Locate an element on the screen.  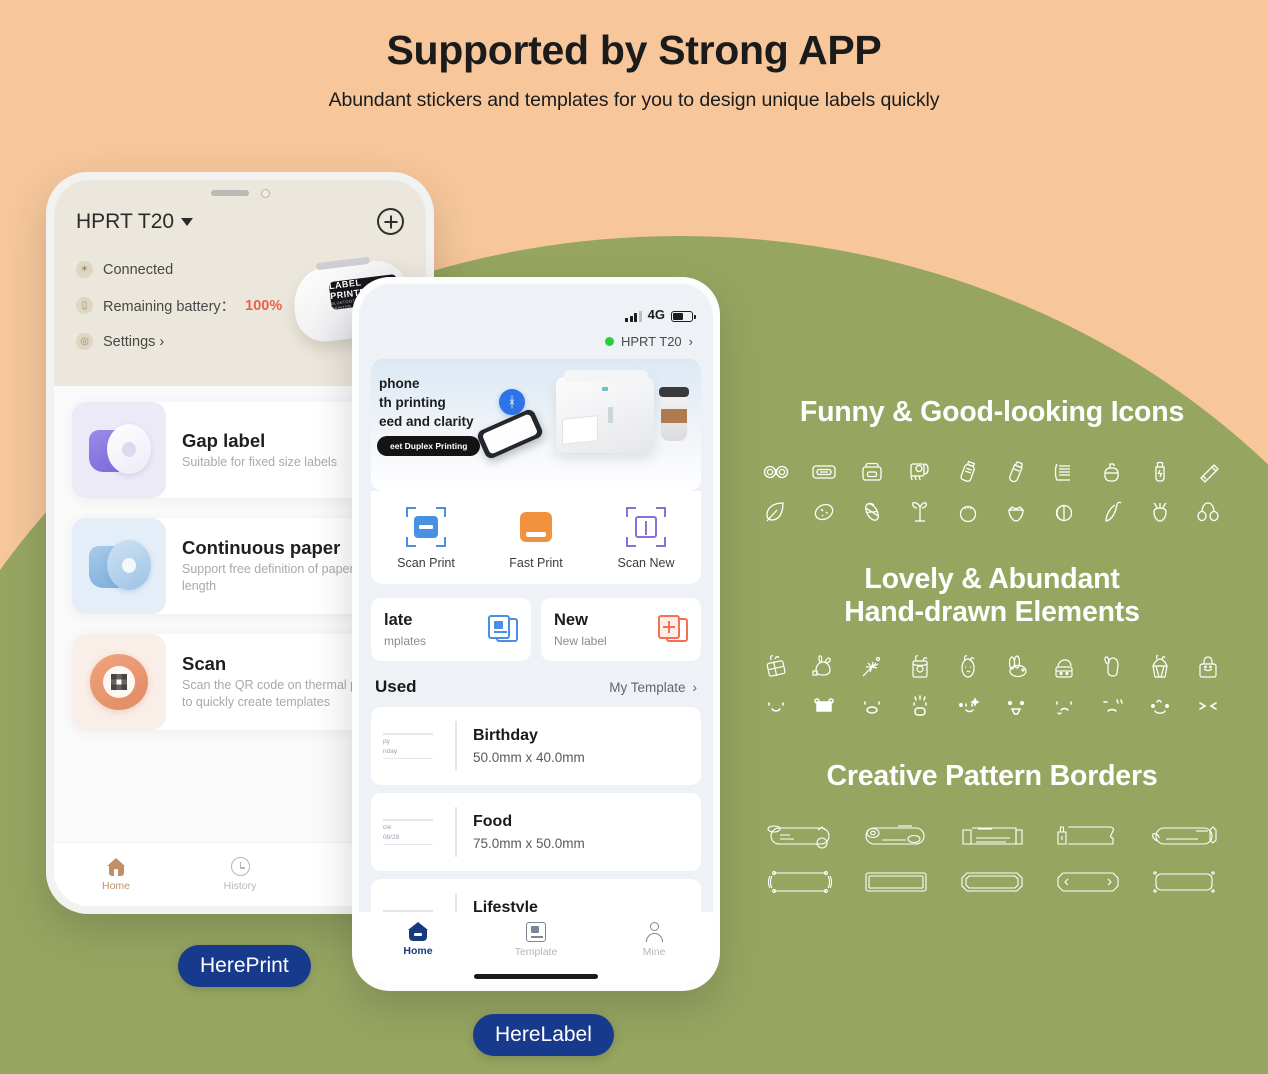
recent-template-row: py nday Birthday 50.0mm x 40.0mm is located at coordinates (536, 746).